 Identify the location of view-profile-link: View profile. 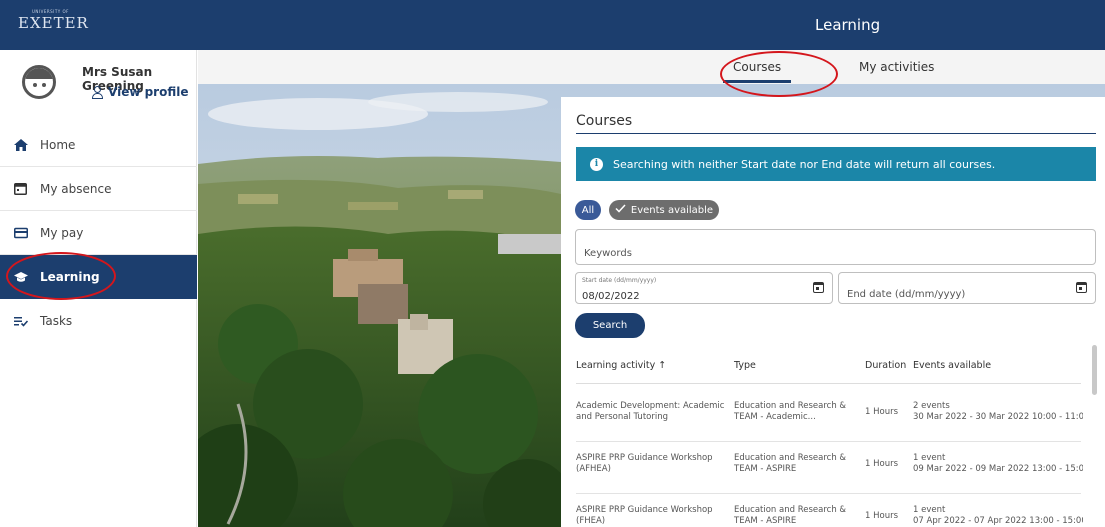
(140, 92).